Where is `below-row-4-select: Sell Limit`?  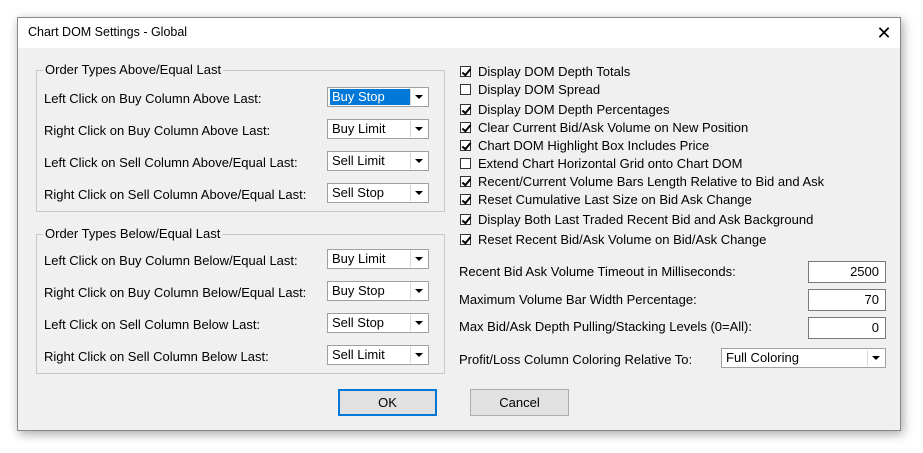
below-row-4-select: Sell Limit is located at coordinates (378, 355).